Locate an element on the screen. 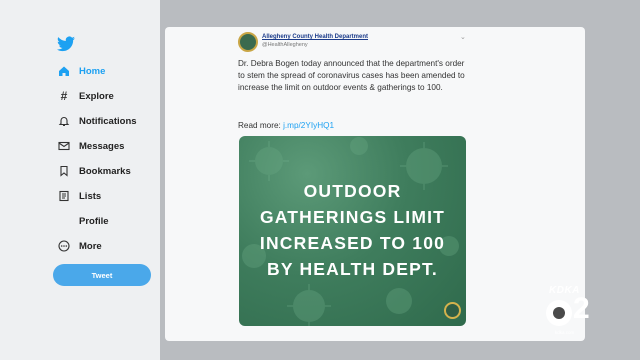 The height and width of the screenshot is (360, 640). sidebar-item-home: Home is located at coordinates (81, 71).